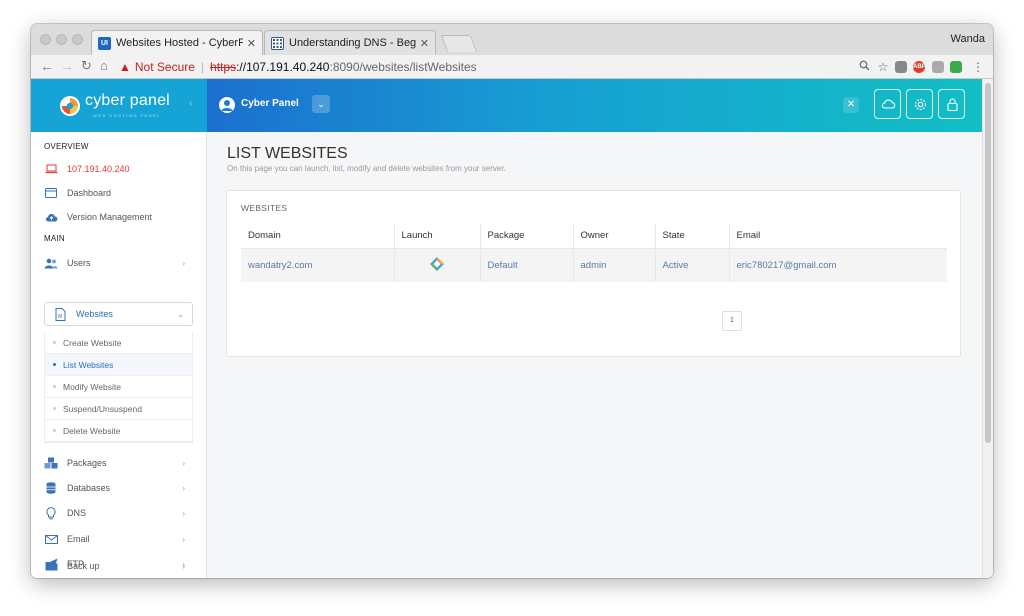 The height and width of the screenshot is (616, 1024). I want to click on sidebar-item-ip: 107.191.40.240, so click(118, 169).